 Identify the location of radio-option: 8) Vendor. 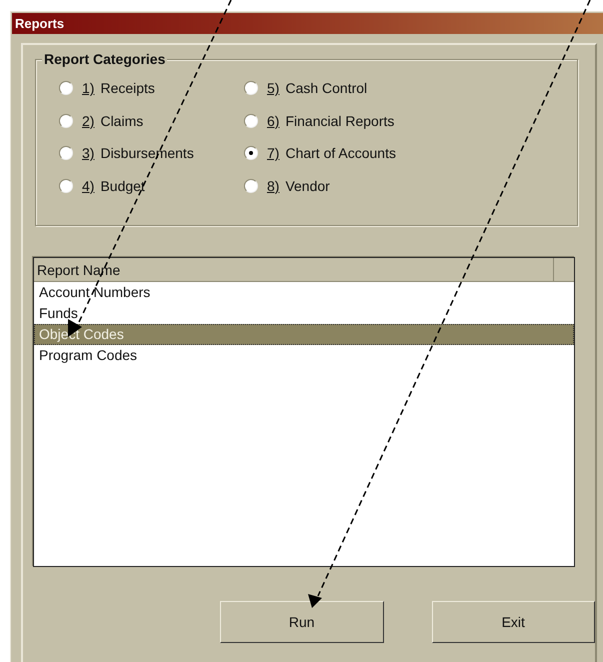
(354, 186).